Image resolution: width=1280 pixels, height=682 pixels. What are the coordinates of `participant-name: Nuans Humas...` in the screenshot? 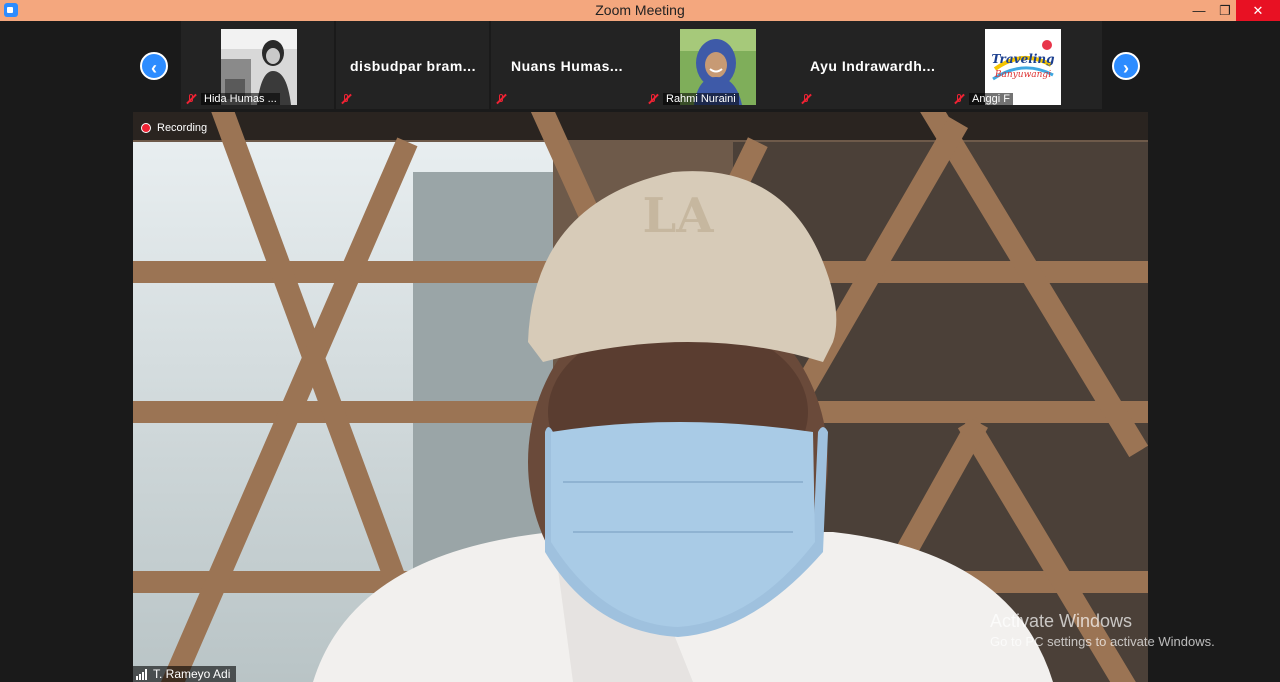 It's located at (567, 66).